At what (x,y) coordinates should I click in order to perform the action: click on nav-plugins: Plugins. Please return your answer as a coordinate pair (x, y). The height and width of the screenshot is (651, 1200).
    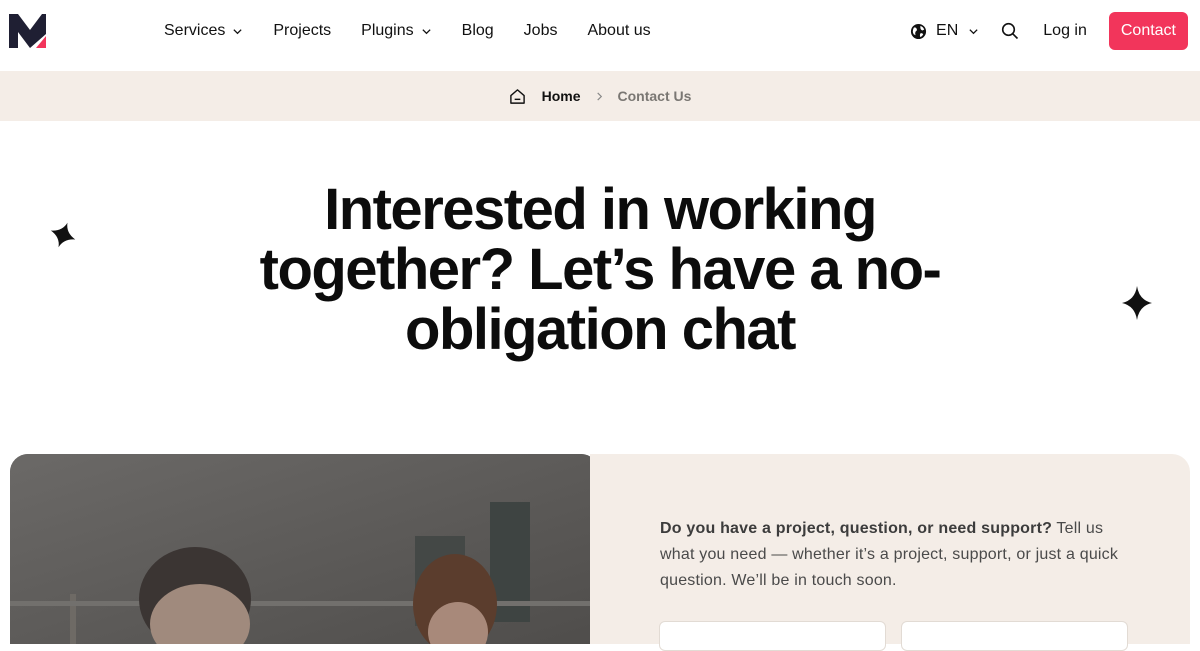
    Looking at the image, I should click on (396, 31).